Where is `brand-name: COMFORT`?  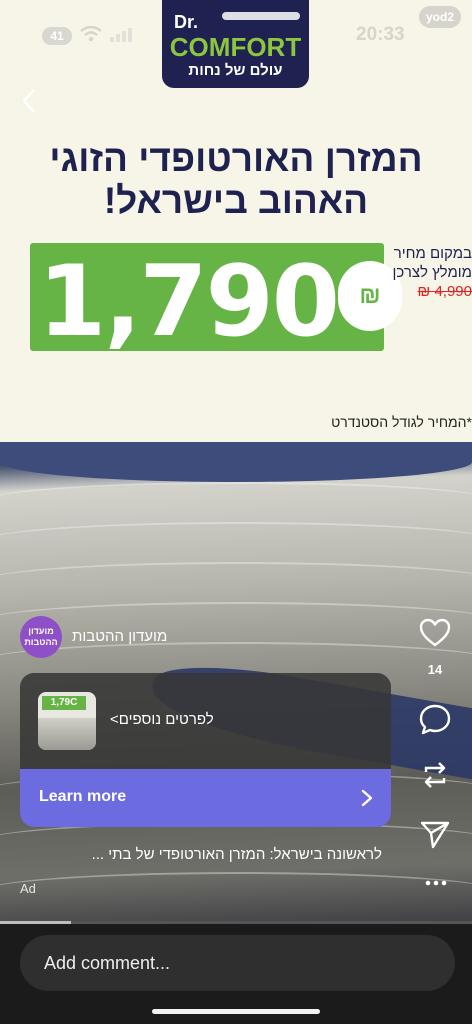 brand-name: COMFORT is located at coordinates (235, 47).